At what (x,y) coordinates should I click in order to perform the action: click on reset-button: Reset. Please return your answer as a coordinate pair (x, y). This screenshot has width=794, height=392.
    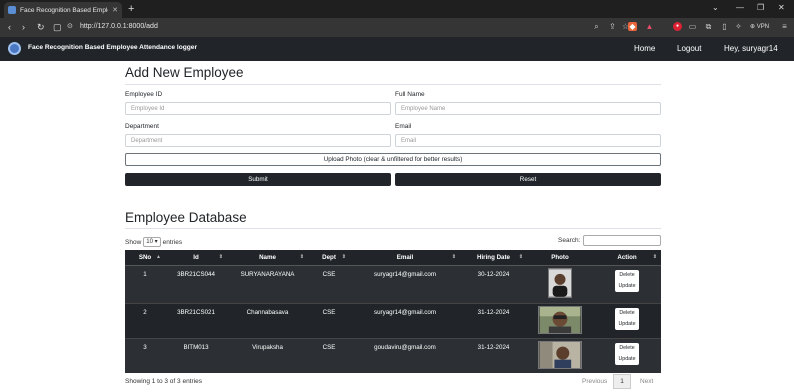
    Looking at the image, I should click on (528, 179).